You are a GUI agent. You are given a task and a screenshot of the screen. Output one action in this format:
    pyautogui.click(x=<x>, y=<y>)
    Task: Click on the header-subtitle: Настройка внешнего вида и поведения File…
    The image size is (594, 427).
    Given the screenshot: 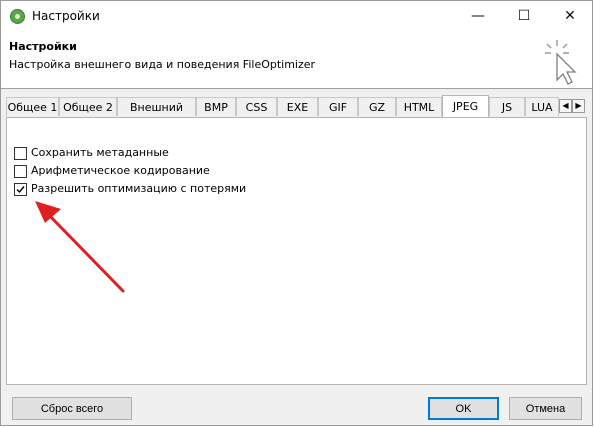 What is the action you would take?
    pyautogui.click(x=162, y=64)
    